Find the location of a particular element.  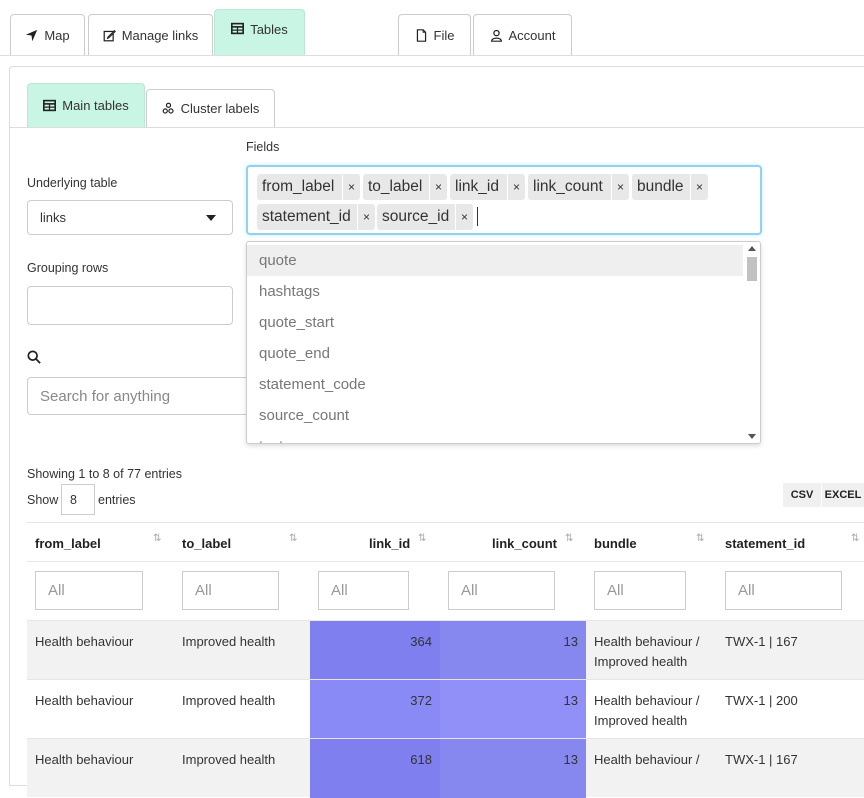

chip-label: statement_id is located at coordinates (306, 216).